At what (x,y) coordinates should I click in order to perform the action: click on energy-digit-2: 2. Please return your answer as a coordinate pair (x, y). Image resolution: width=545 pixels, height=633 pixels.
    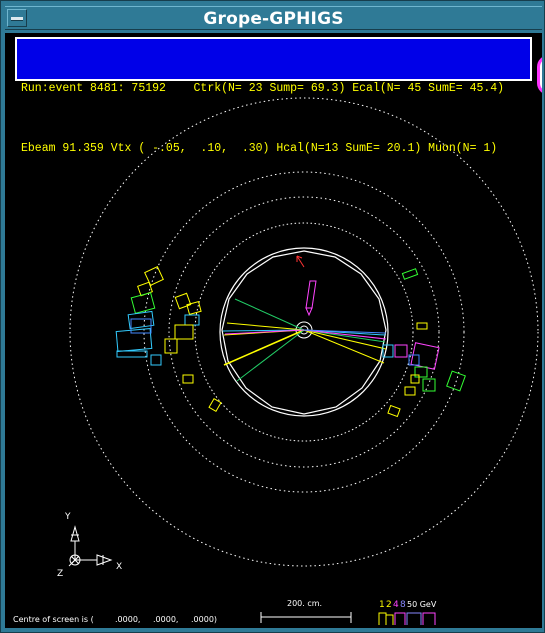
    Looking at the image, I should click on (389, 605).